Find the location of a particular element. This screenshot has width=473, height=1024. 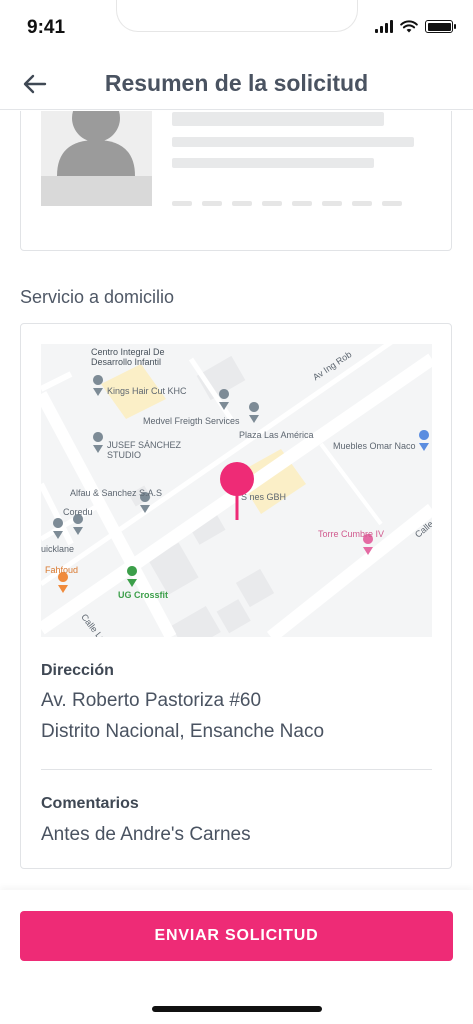

map-label: Desarrollo Infantil is located at coordinates (126, 362).